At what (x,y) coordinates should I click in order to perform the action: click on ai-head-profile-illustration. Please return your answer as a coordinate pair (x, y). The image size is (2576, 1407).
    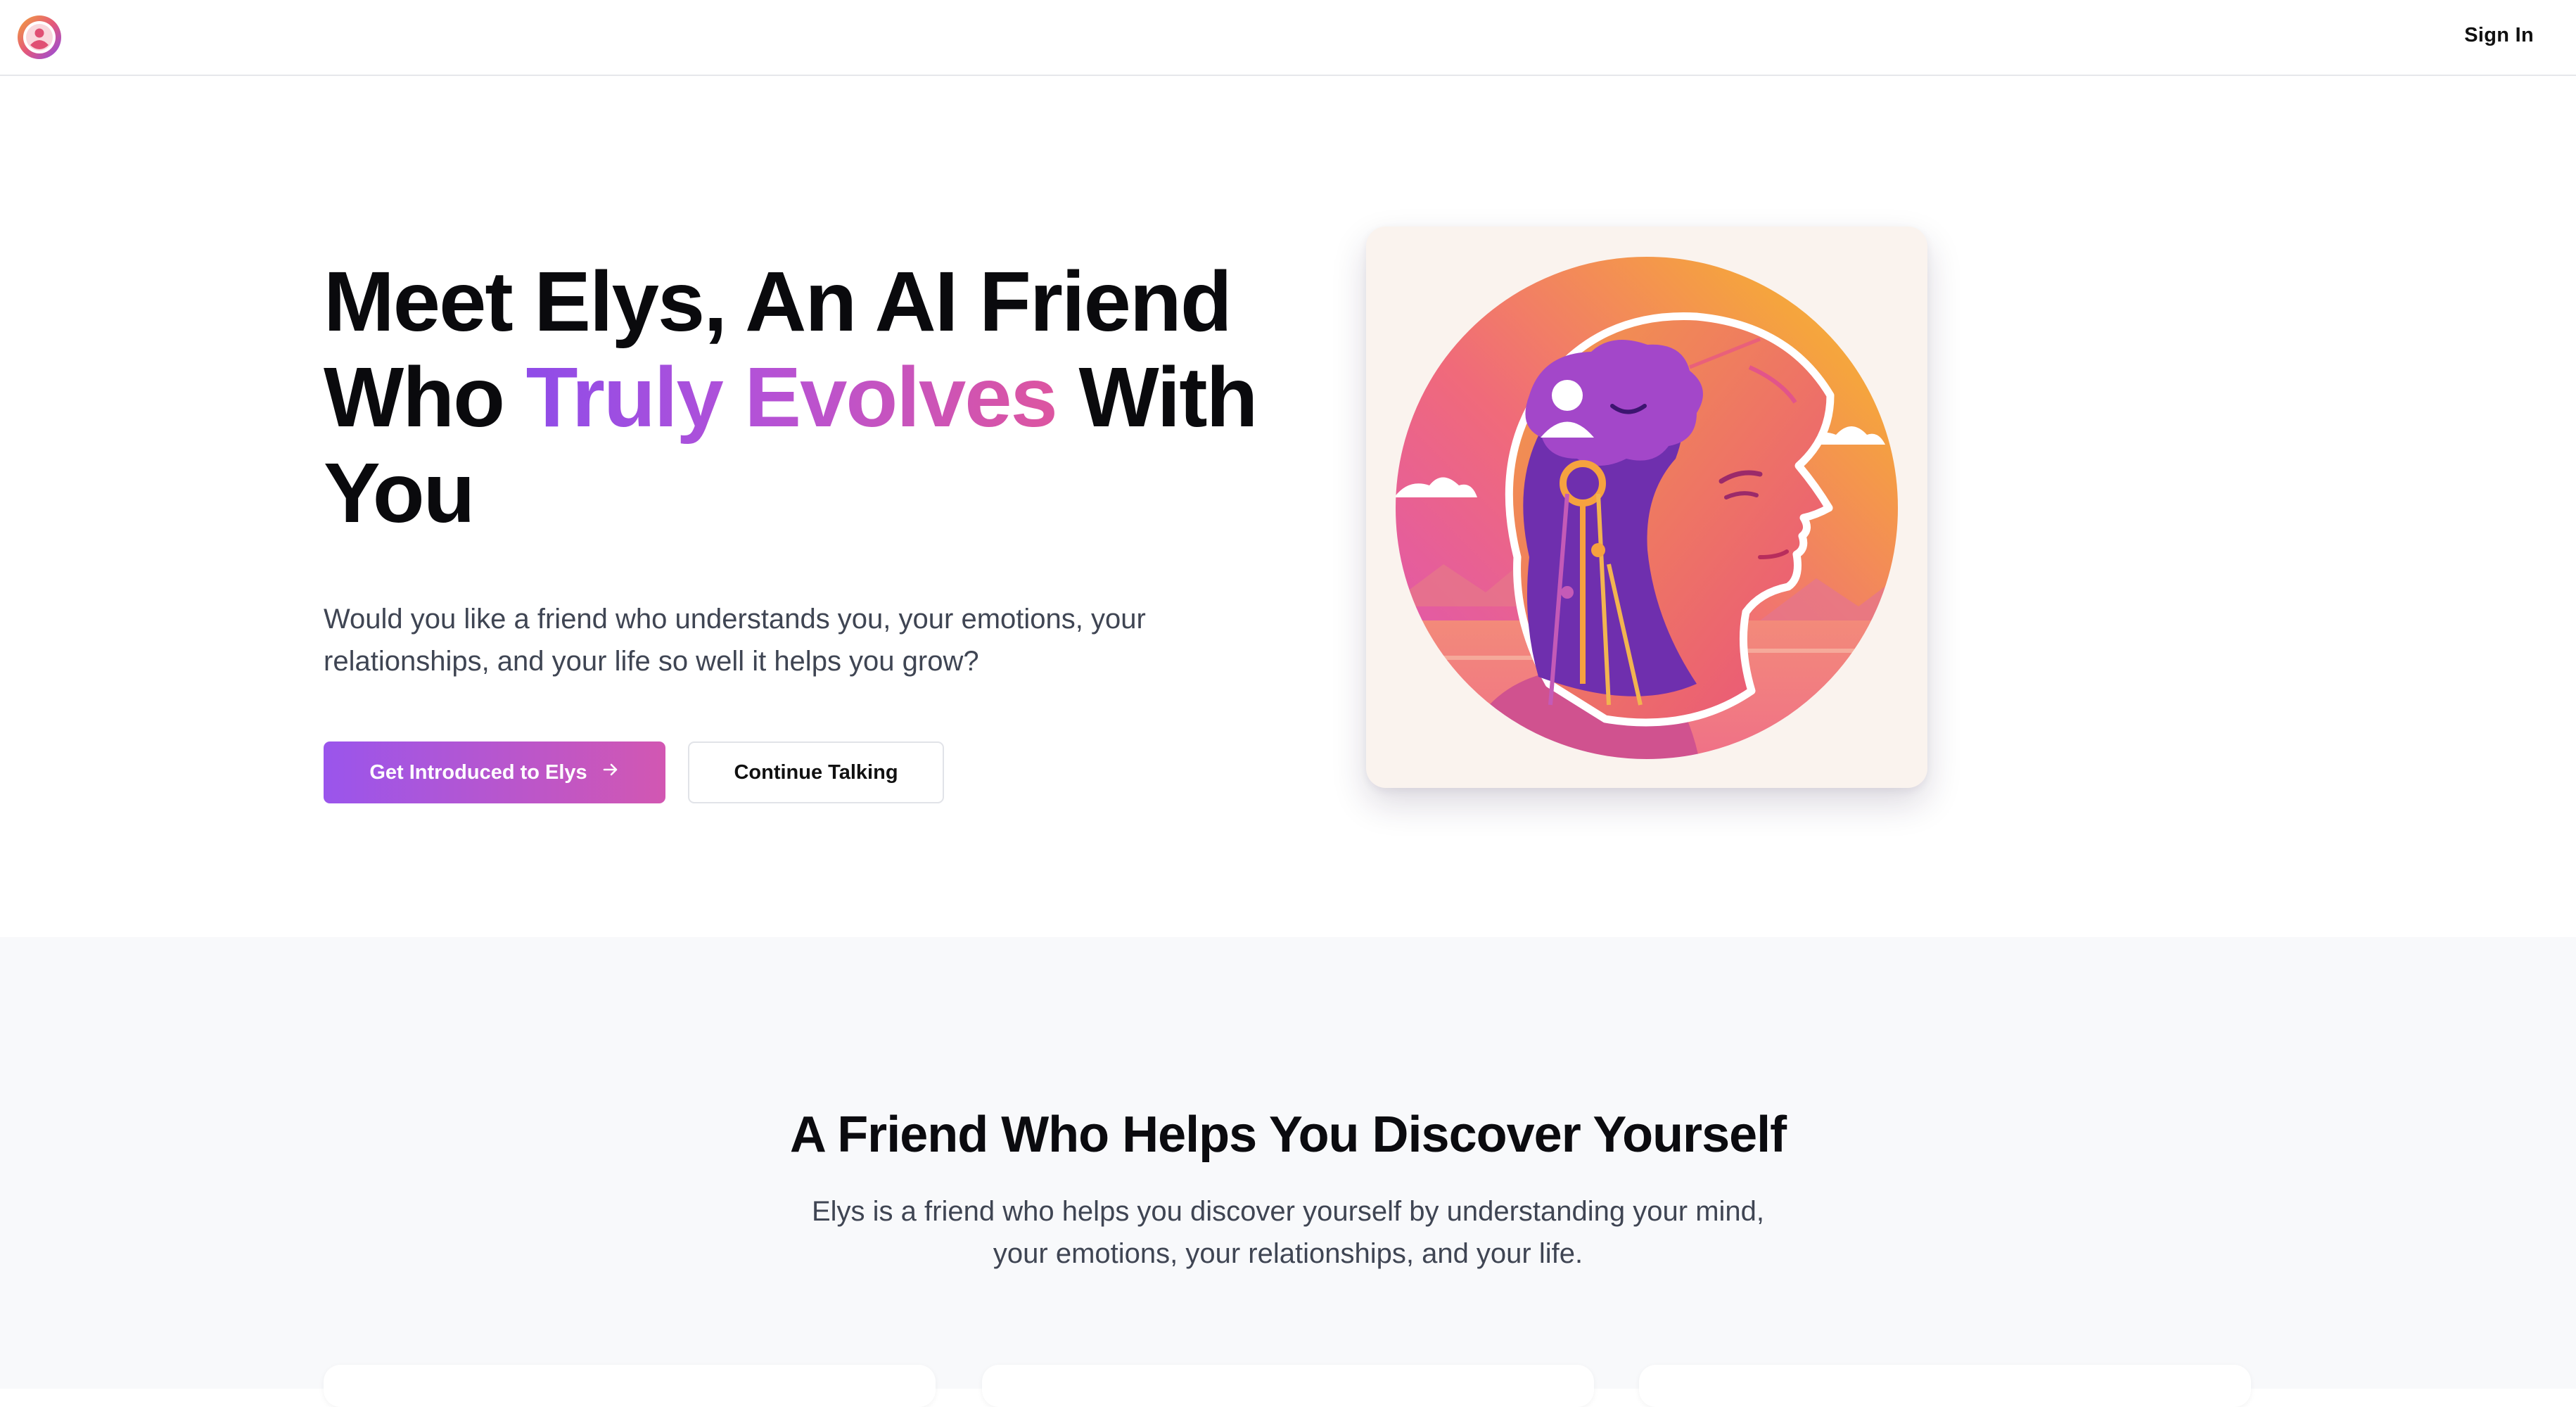
    Looking at the image, I should click on (1646, 508).